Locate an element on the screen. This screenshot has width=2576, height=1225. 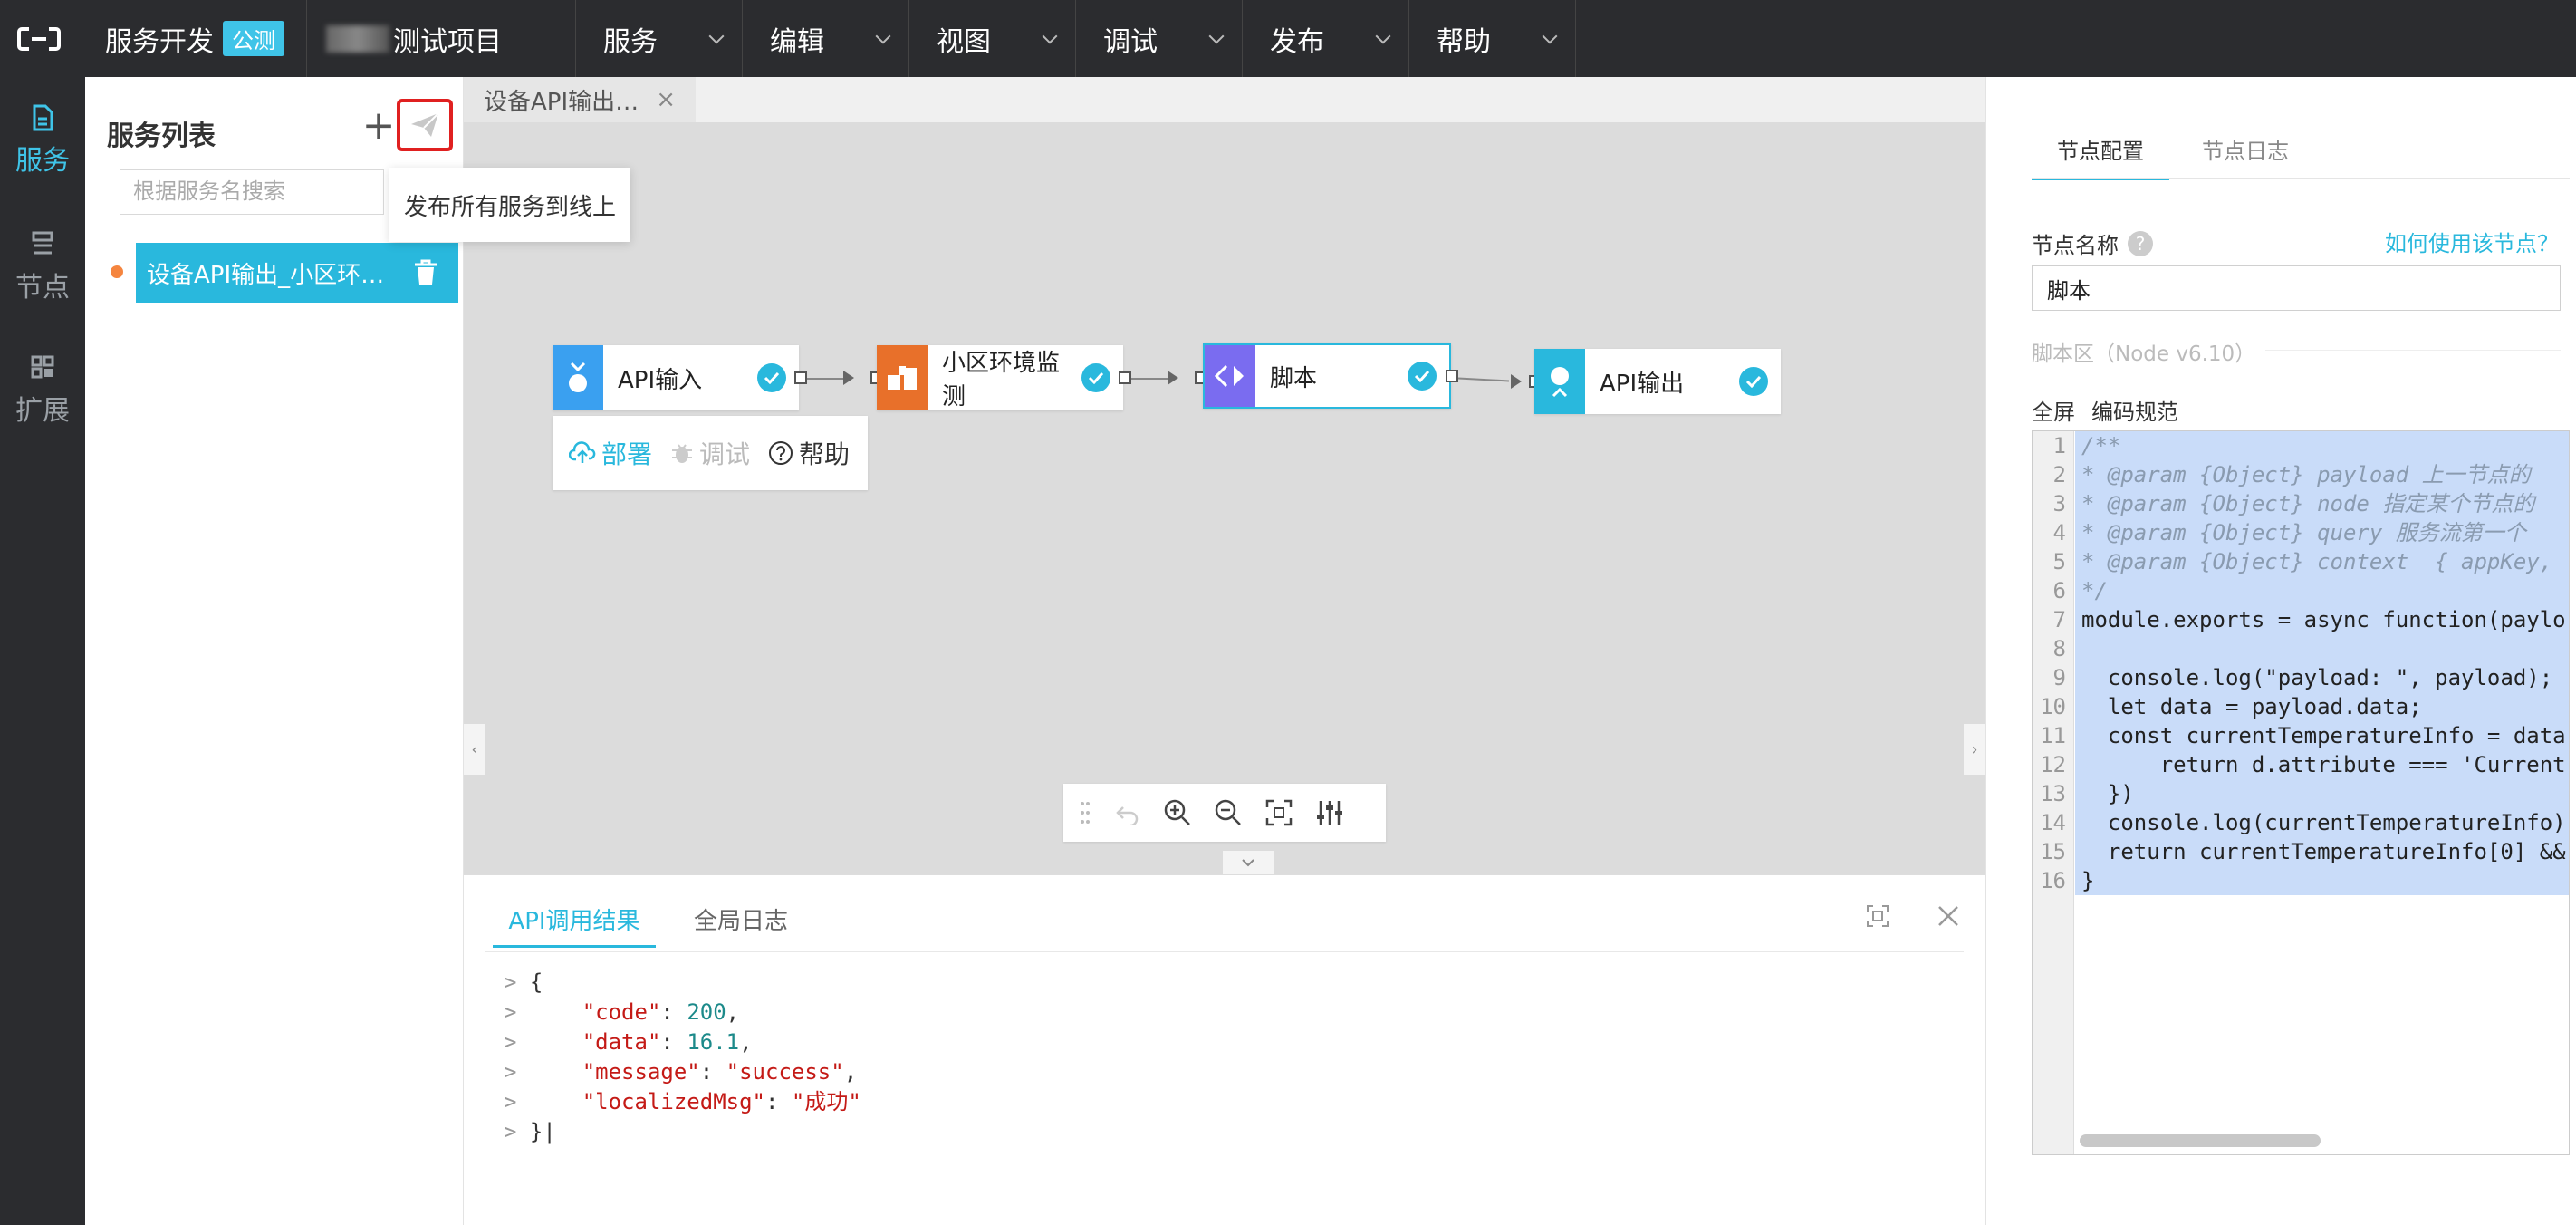
trash-icon is located at coordinates (425, 272).